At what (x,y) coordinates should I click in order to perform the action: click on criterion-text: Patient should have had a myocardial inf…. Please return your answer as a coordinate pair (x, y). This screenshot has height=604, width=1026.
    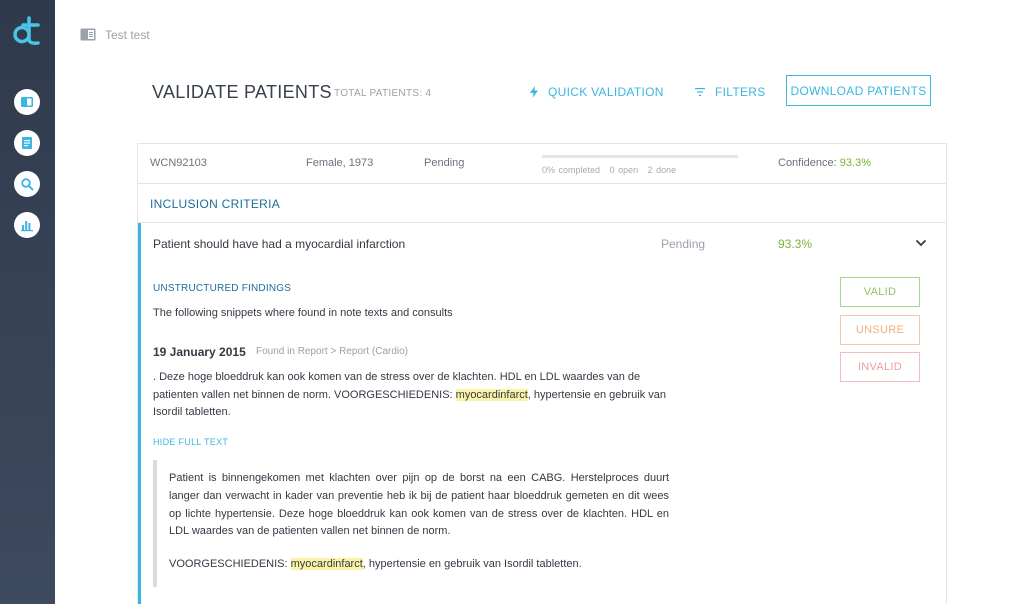
    Looking at the image, I should click on (279, 244).